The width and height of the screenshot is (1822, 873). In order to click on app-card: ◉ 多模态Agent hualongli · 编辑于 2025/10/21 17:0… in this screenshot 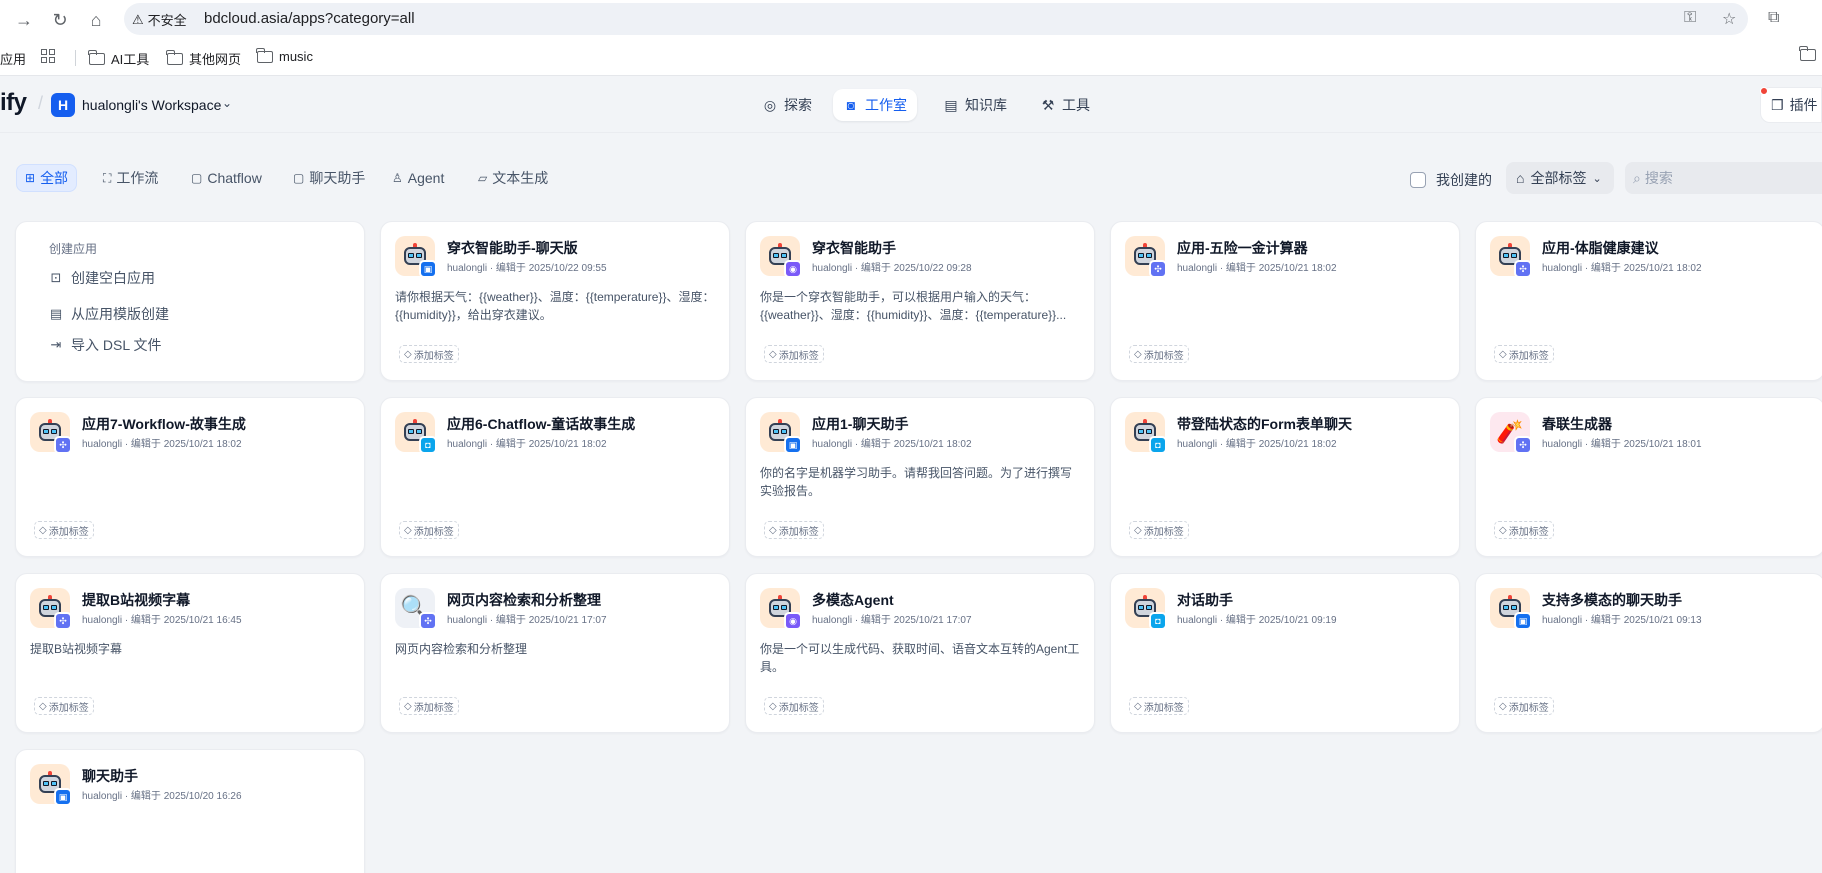, I will do `click(920, 653)`.